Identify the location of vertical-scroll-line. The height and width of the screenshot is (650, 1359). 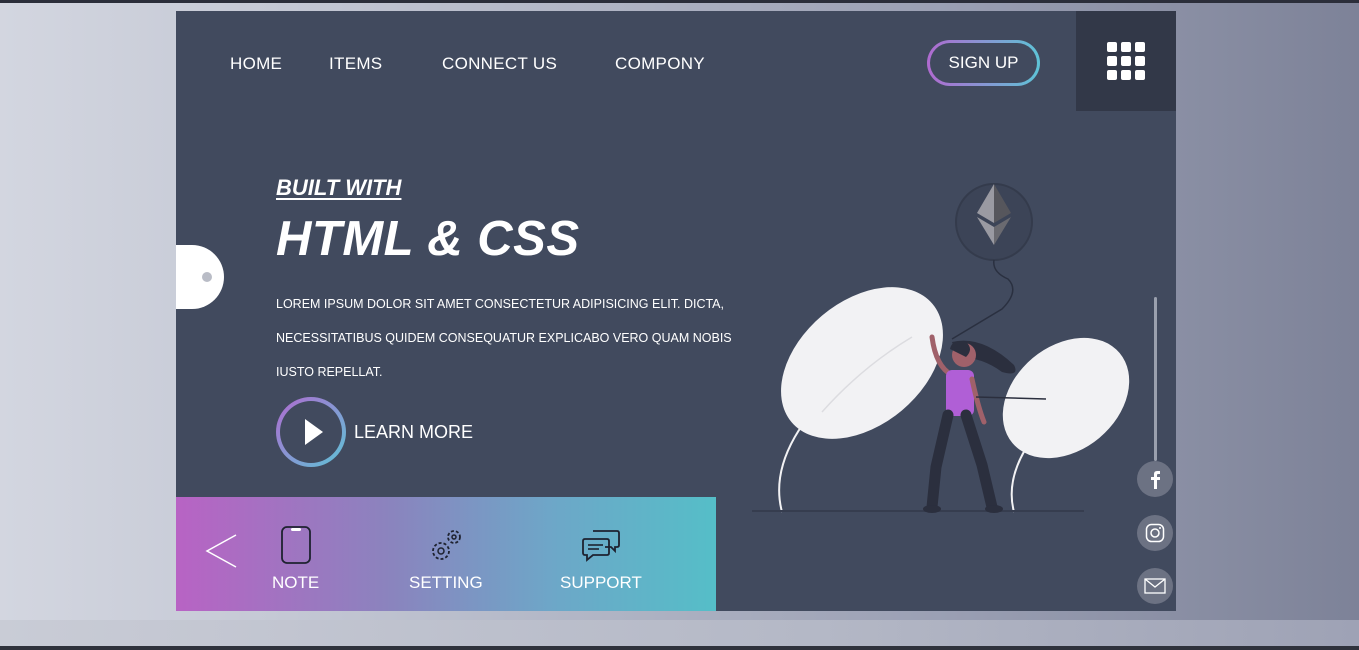
(1155, 379).